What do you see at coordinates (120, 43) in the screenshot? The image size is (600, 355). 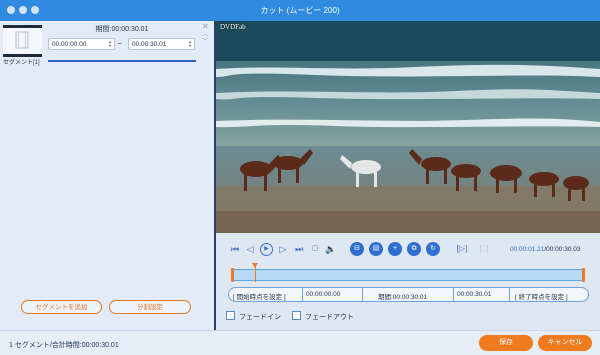 I see `range-dash: –` at bounding box center [120, 43].